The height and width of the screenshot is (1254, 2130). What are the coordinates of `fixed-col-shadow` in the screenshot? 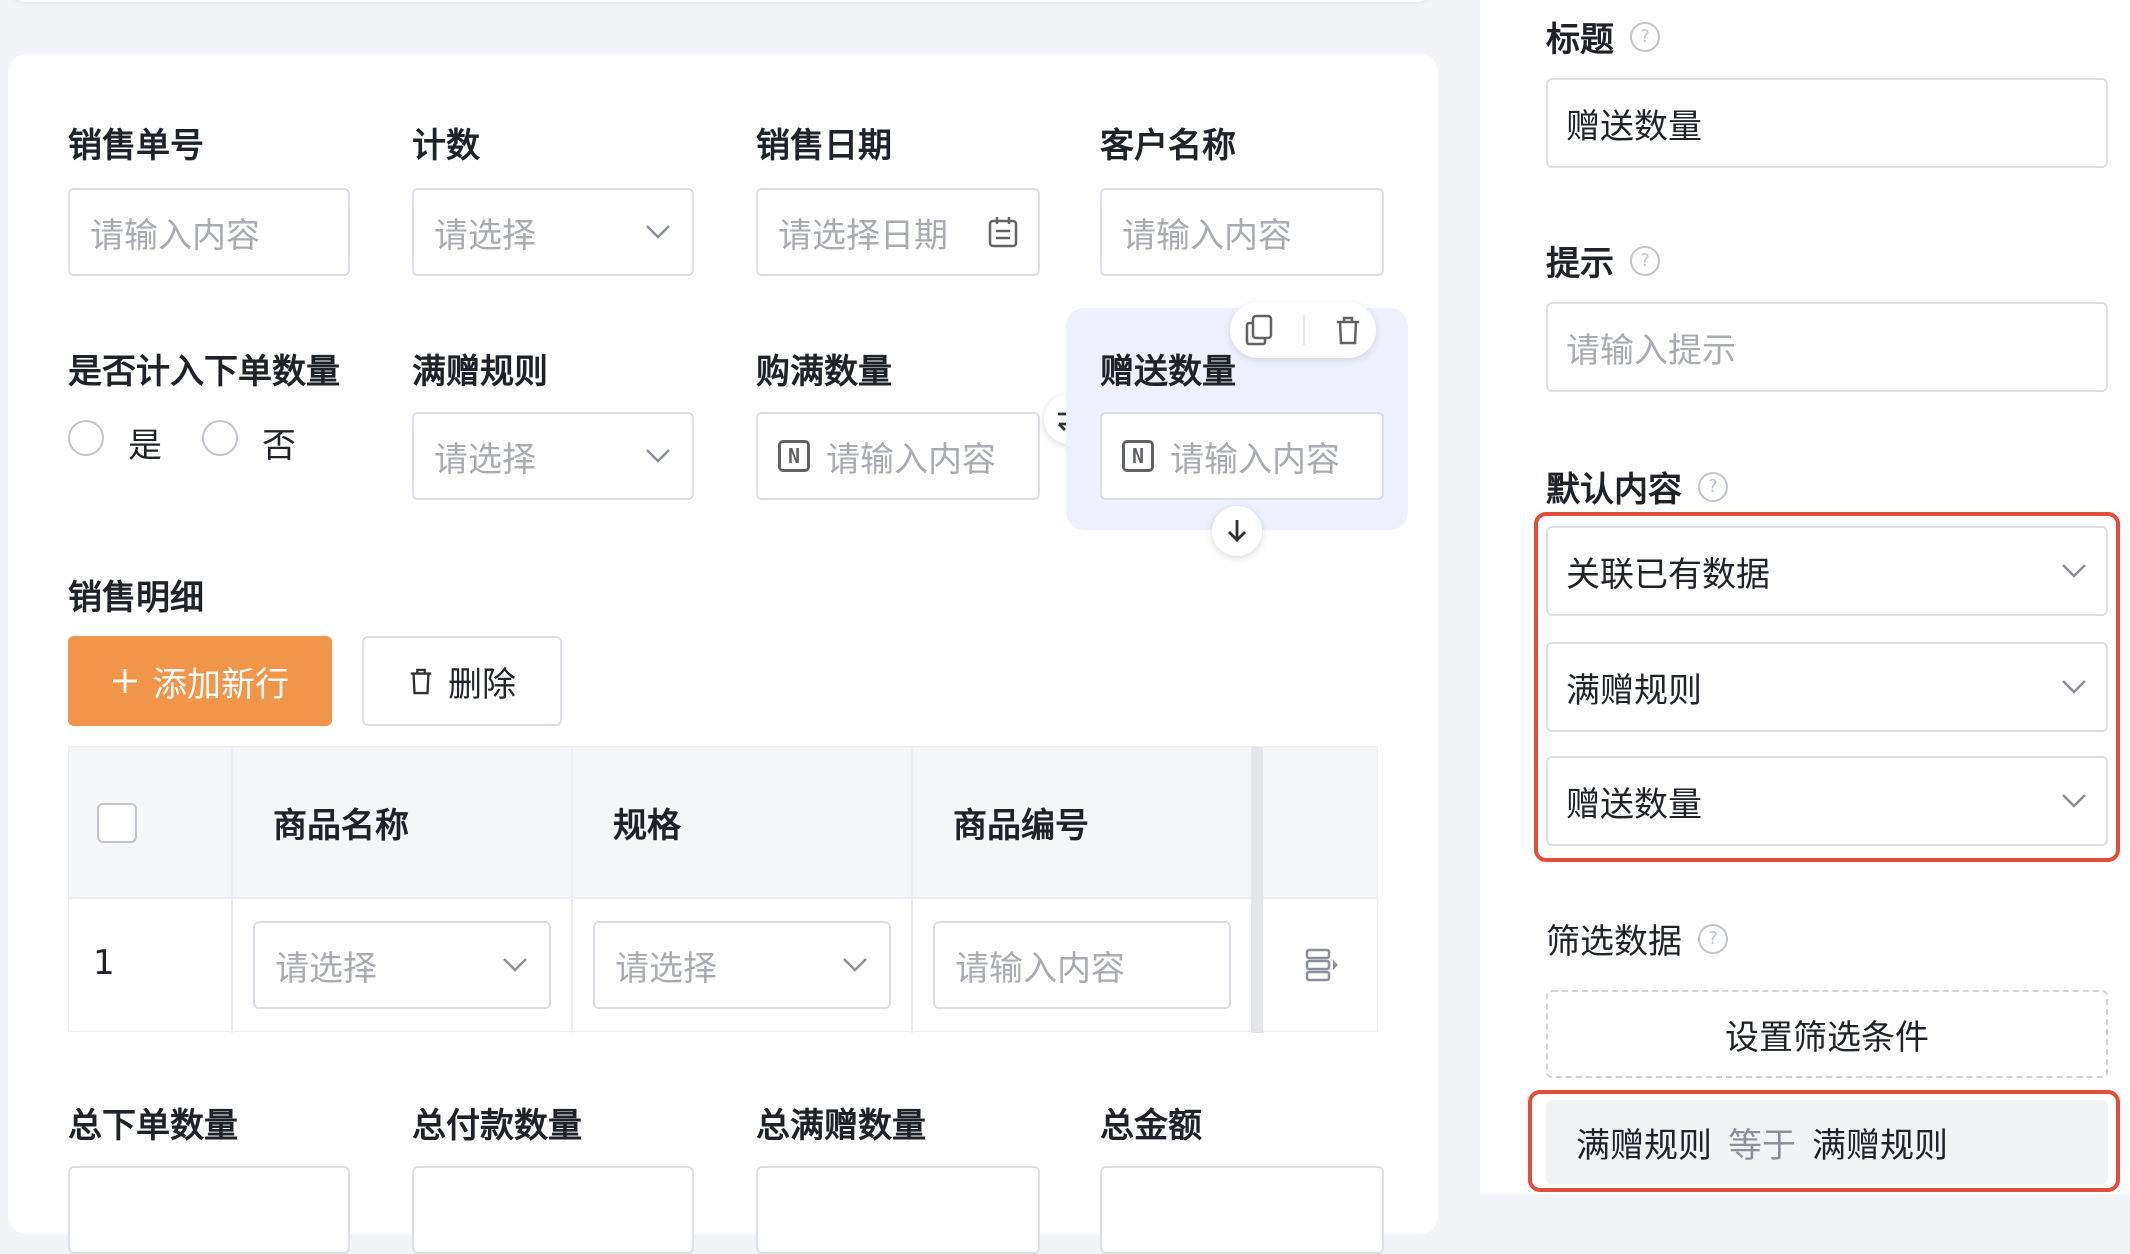 It's located at (1257, 890).